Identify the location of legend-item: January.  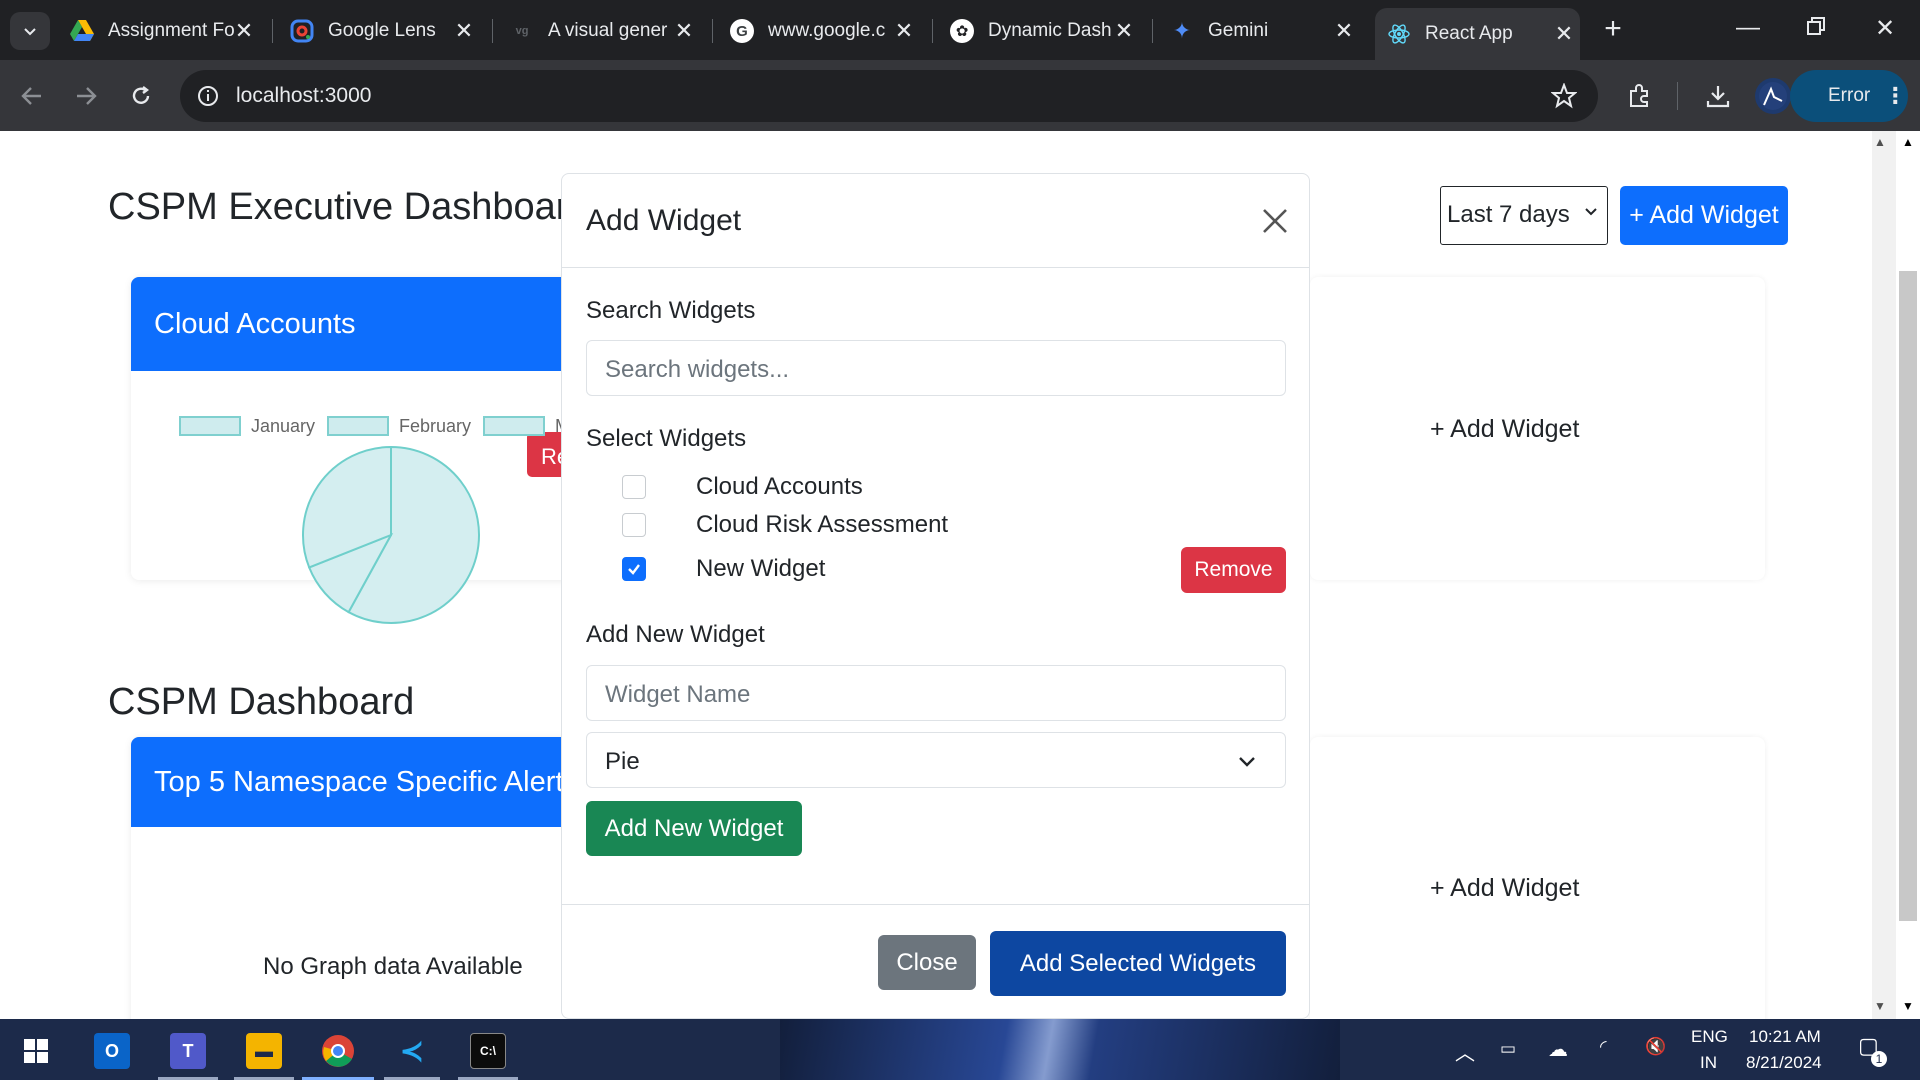
(247, 426).